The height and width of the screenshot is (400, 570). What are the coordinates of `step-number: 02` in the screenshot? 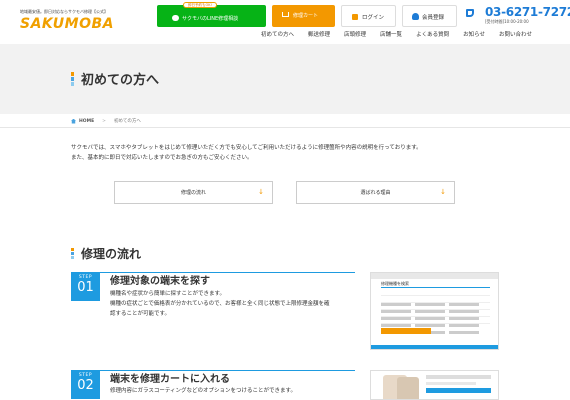 It's located at (85, 385).